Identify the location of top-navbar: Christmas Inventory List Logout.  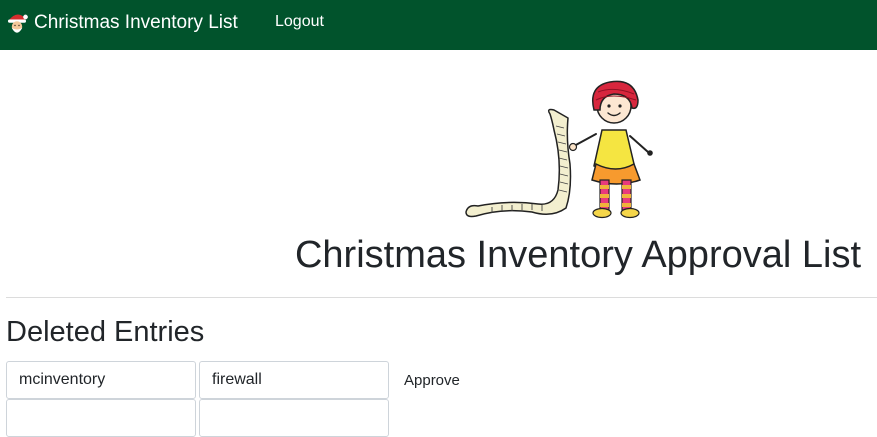
(438, 25).